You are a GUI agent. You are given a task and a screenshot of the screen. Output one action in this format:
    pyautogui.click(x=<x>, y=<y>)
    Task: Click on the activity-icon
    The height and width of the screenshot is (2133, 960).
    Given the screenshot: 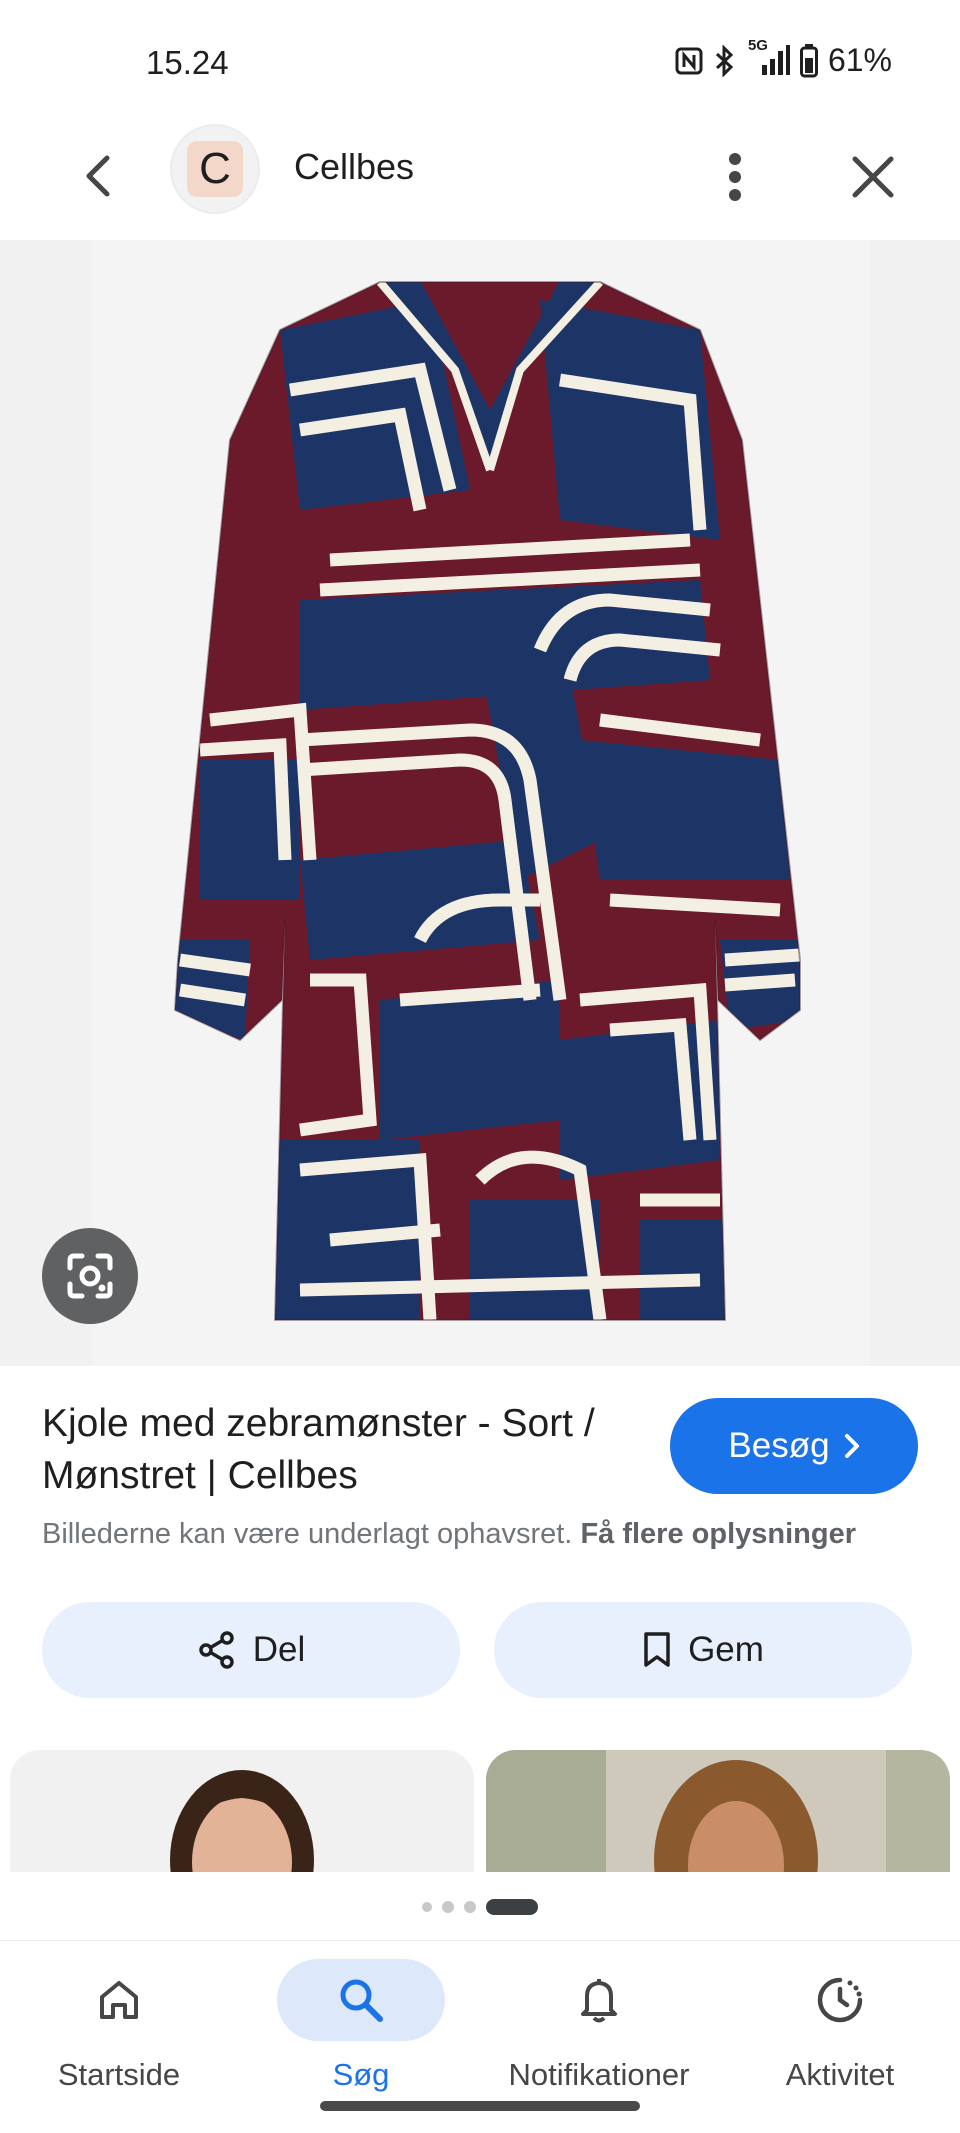 What is the action you would take?
    pyautogui.click(x=840, y=2000)
    